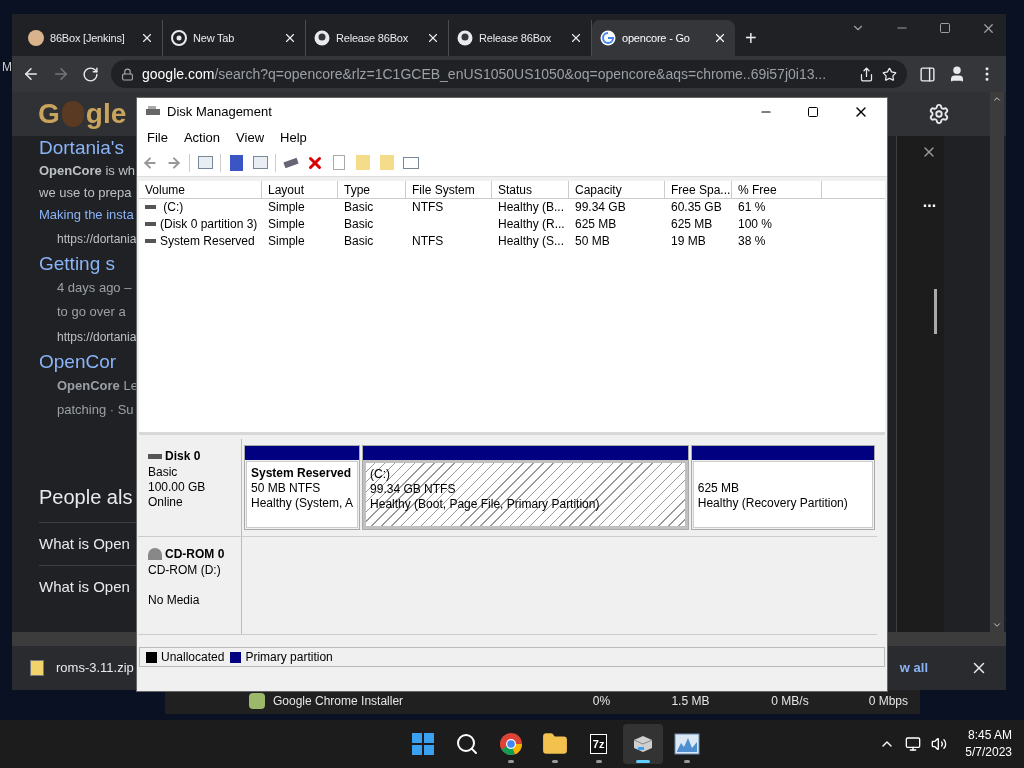  What do you see at coordinates (207, 242) in the screenshot?
I see `table-cell-text: System Reserved` at bounding box center [207, 242].